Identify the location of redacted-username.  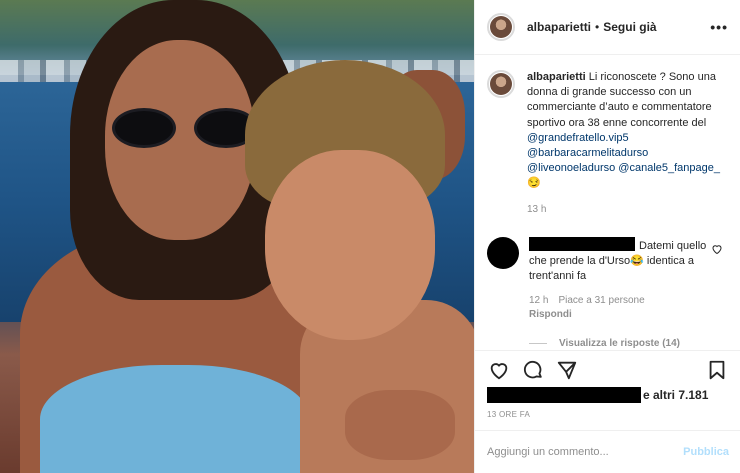
(582, 243).